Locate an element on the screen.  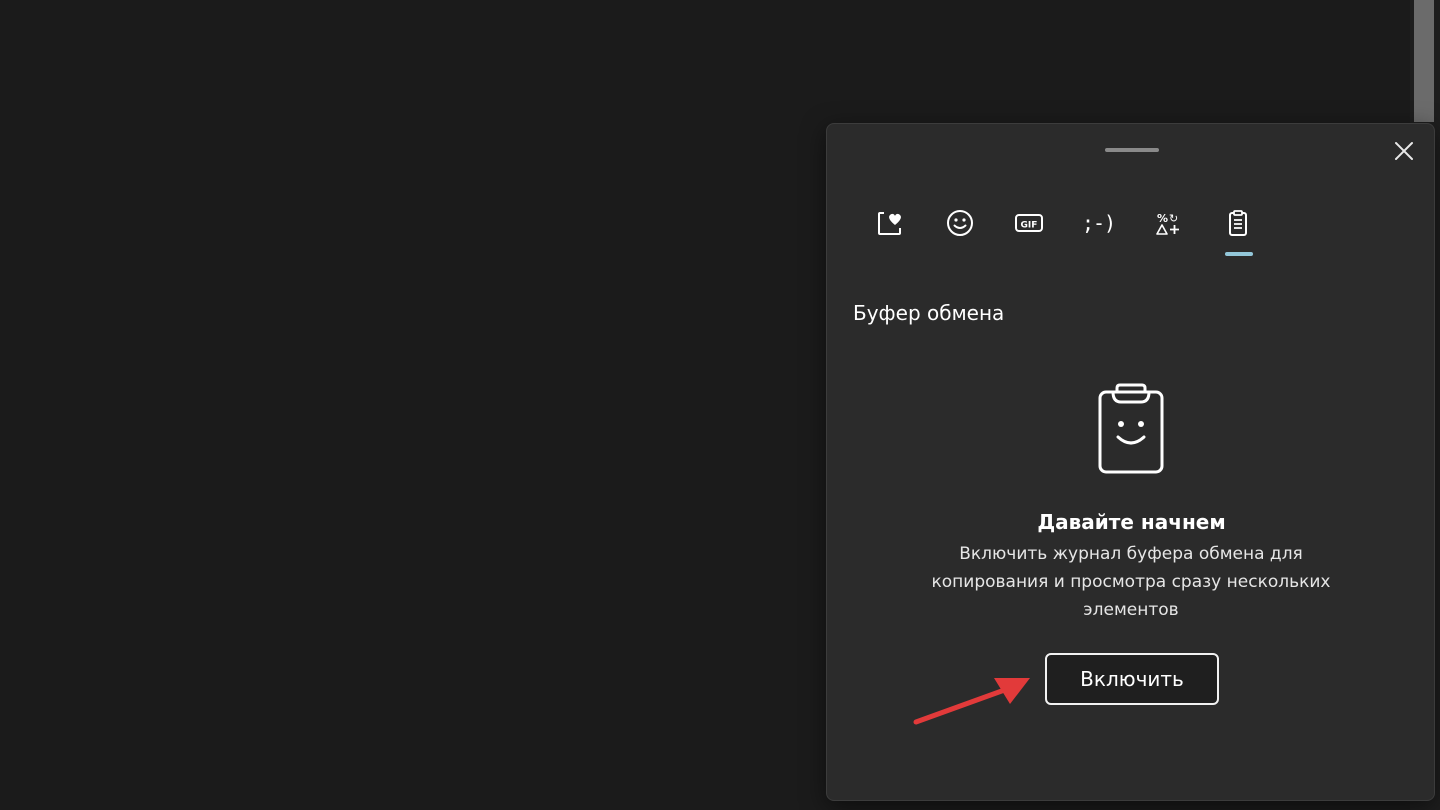
kaomoji-icon: ;-) is located at coordinates (1098, 223).